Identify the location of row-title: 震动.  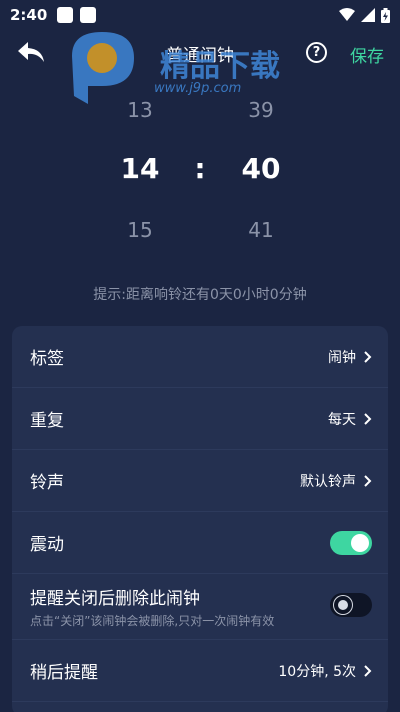
(47, 545).